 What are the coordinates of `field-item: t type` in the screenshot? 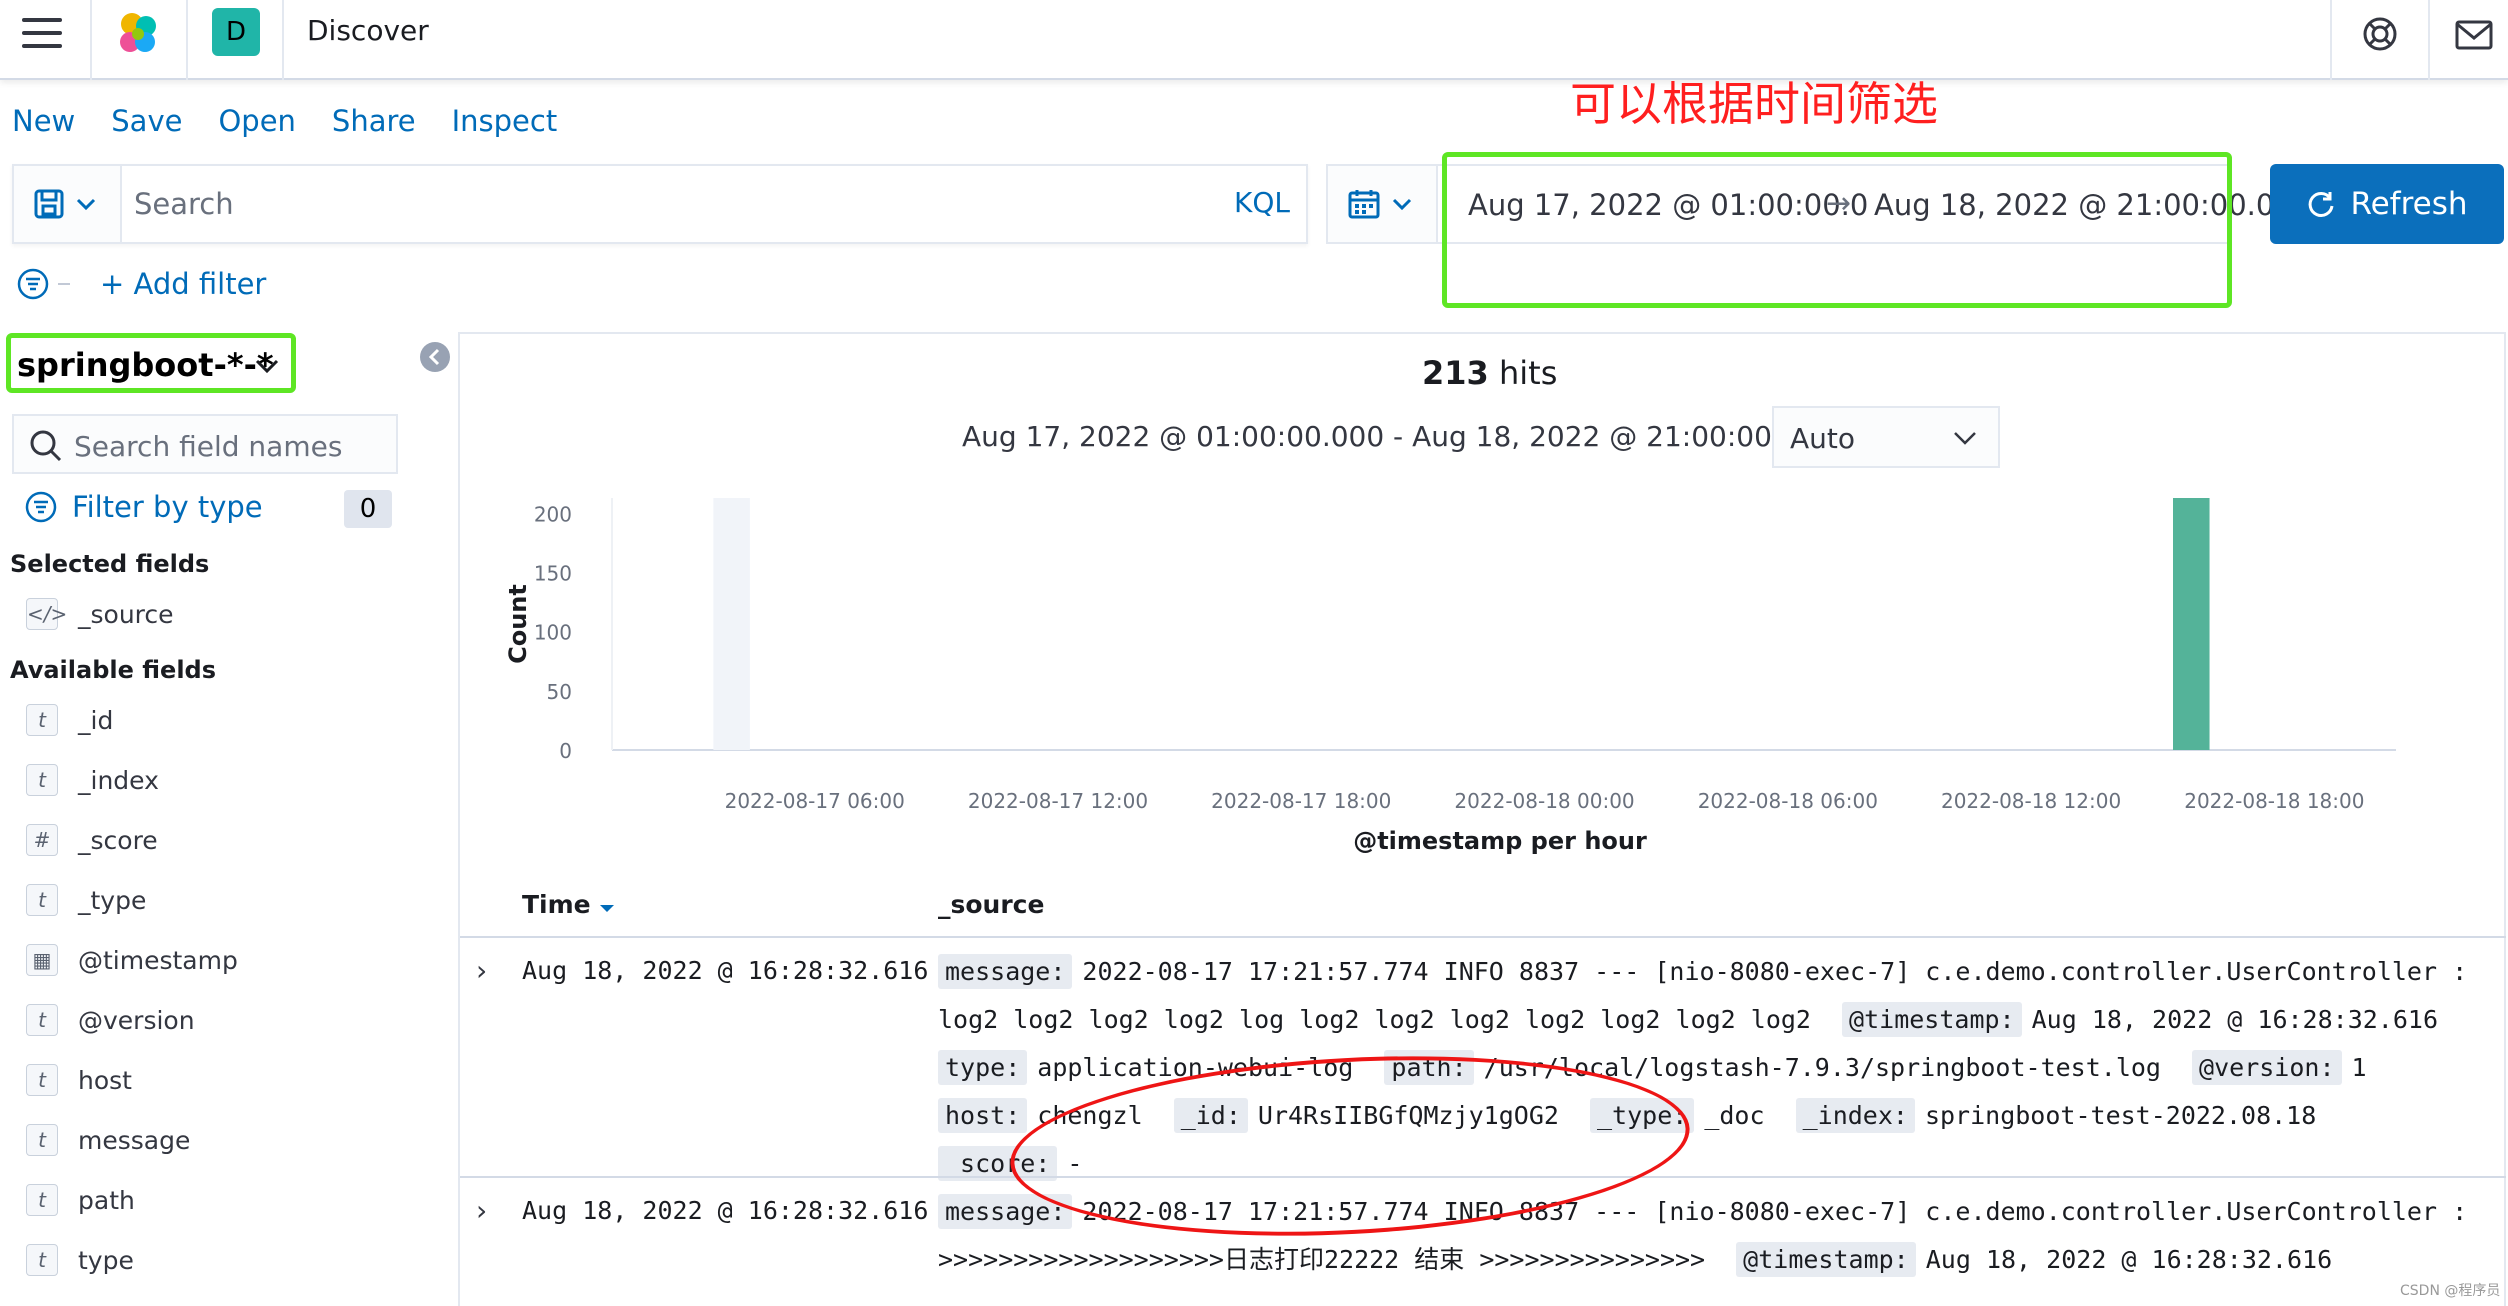 It's located at (80, 1260).